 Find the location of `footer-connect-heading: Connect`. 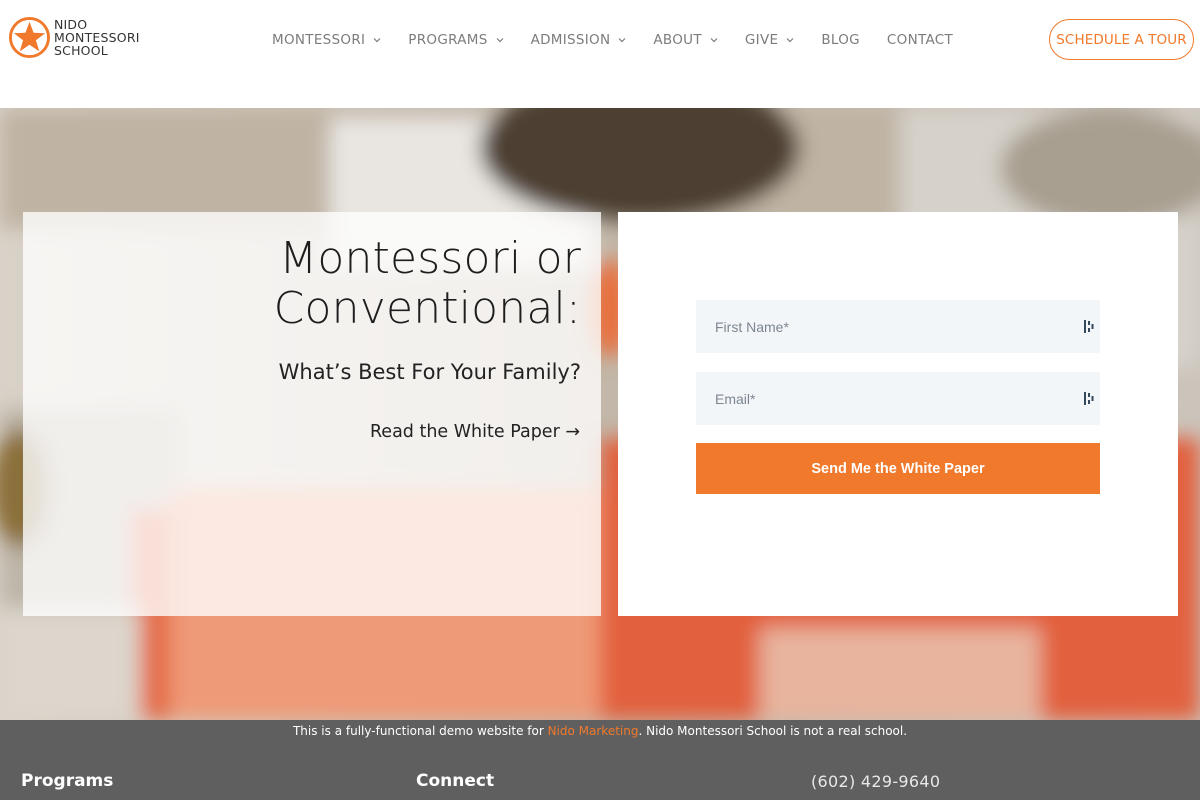

footer-connect-heading: Connect is located at coordinates (455, 781).